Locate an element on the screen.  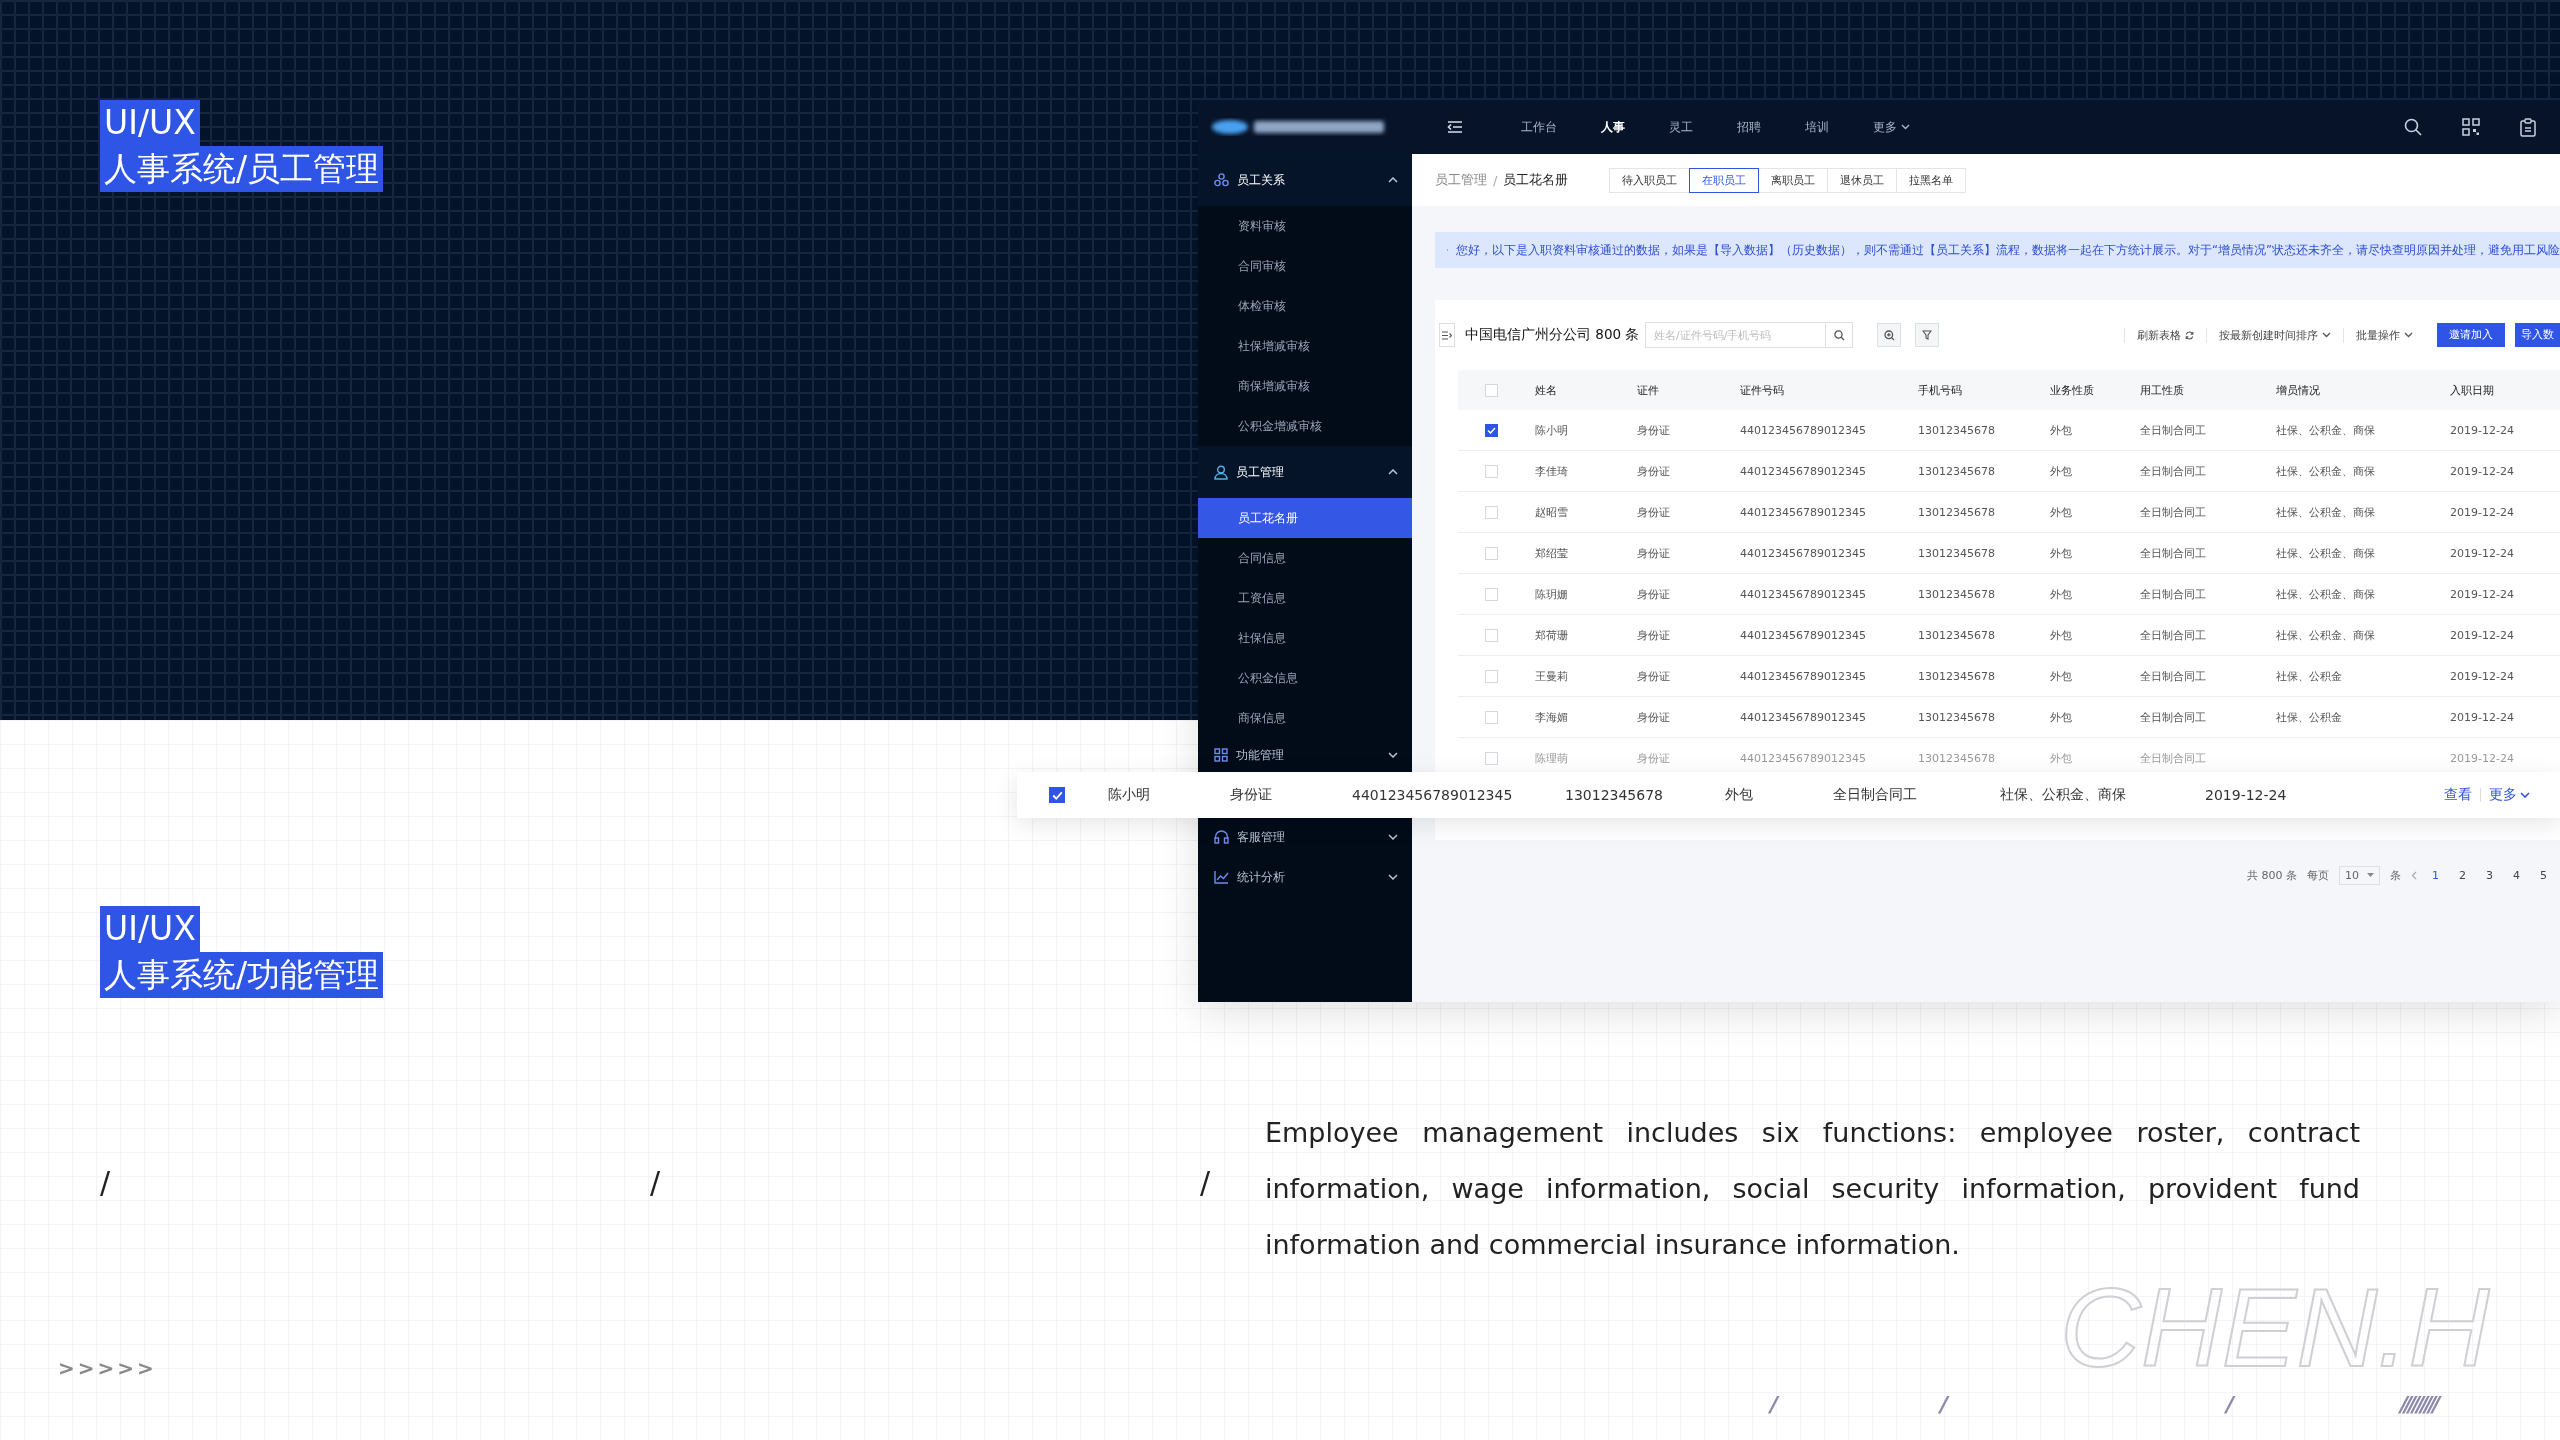
zoom-button is located at coordinates (1889, 335).